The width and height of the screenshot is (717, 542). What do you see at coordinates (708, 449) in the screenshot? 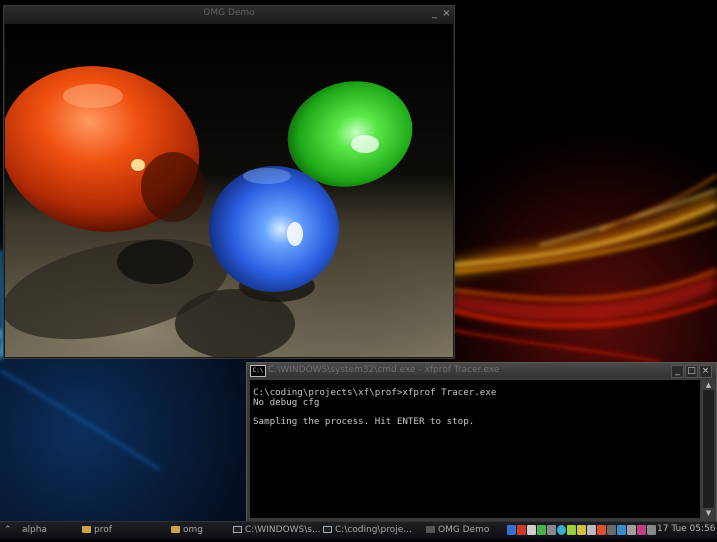
I see `console-scrollbar: ▲ ▼` at bounding box center [708, 449].